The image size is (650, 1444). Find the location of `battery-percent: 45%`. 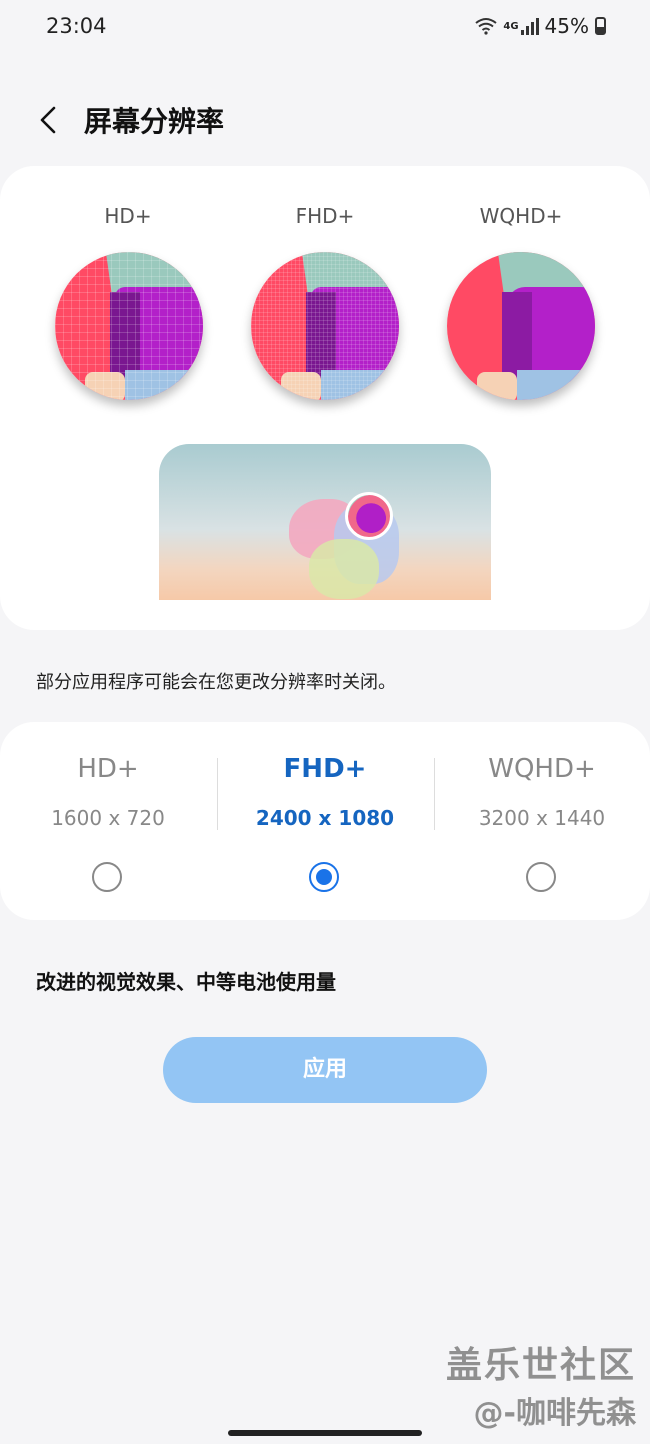

battery-percent: 45% is located at coordinates (566, 26).